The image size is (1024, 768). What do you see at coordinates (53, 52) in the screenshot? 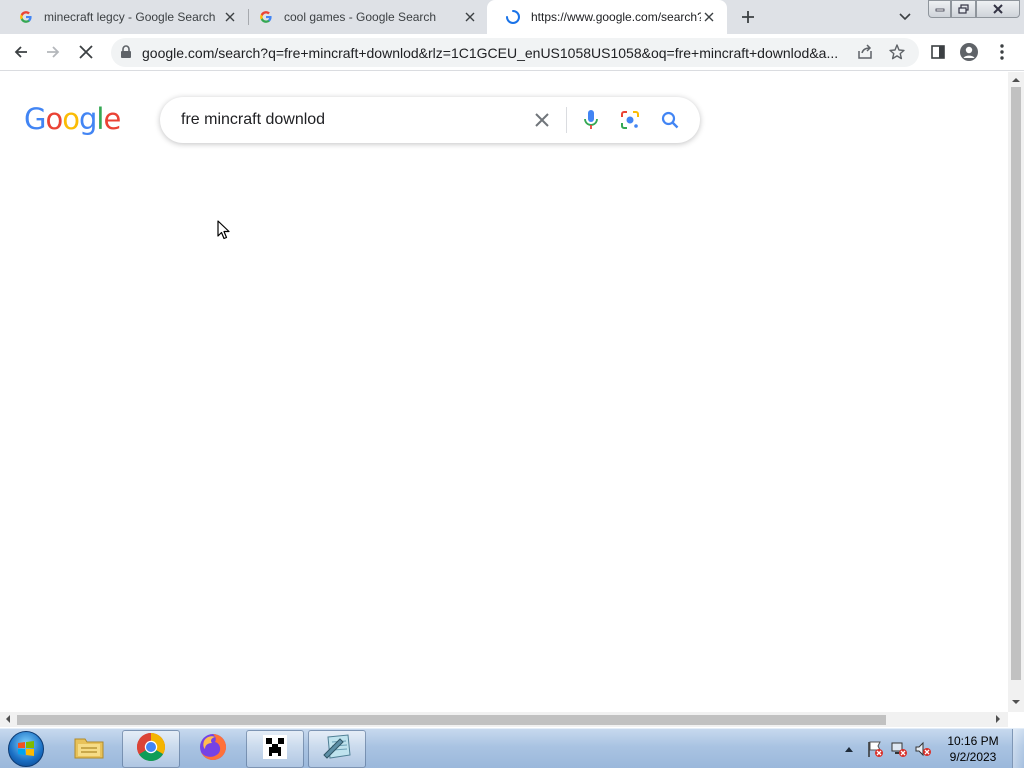
I see `forward-button` at bounding box center [53, 52].